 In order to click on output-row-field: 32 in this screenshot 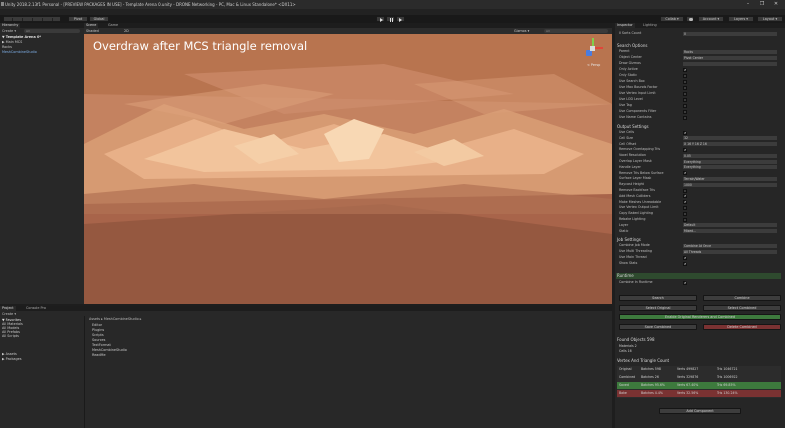, I will do `click(730, 138)`.